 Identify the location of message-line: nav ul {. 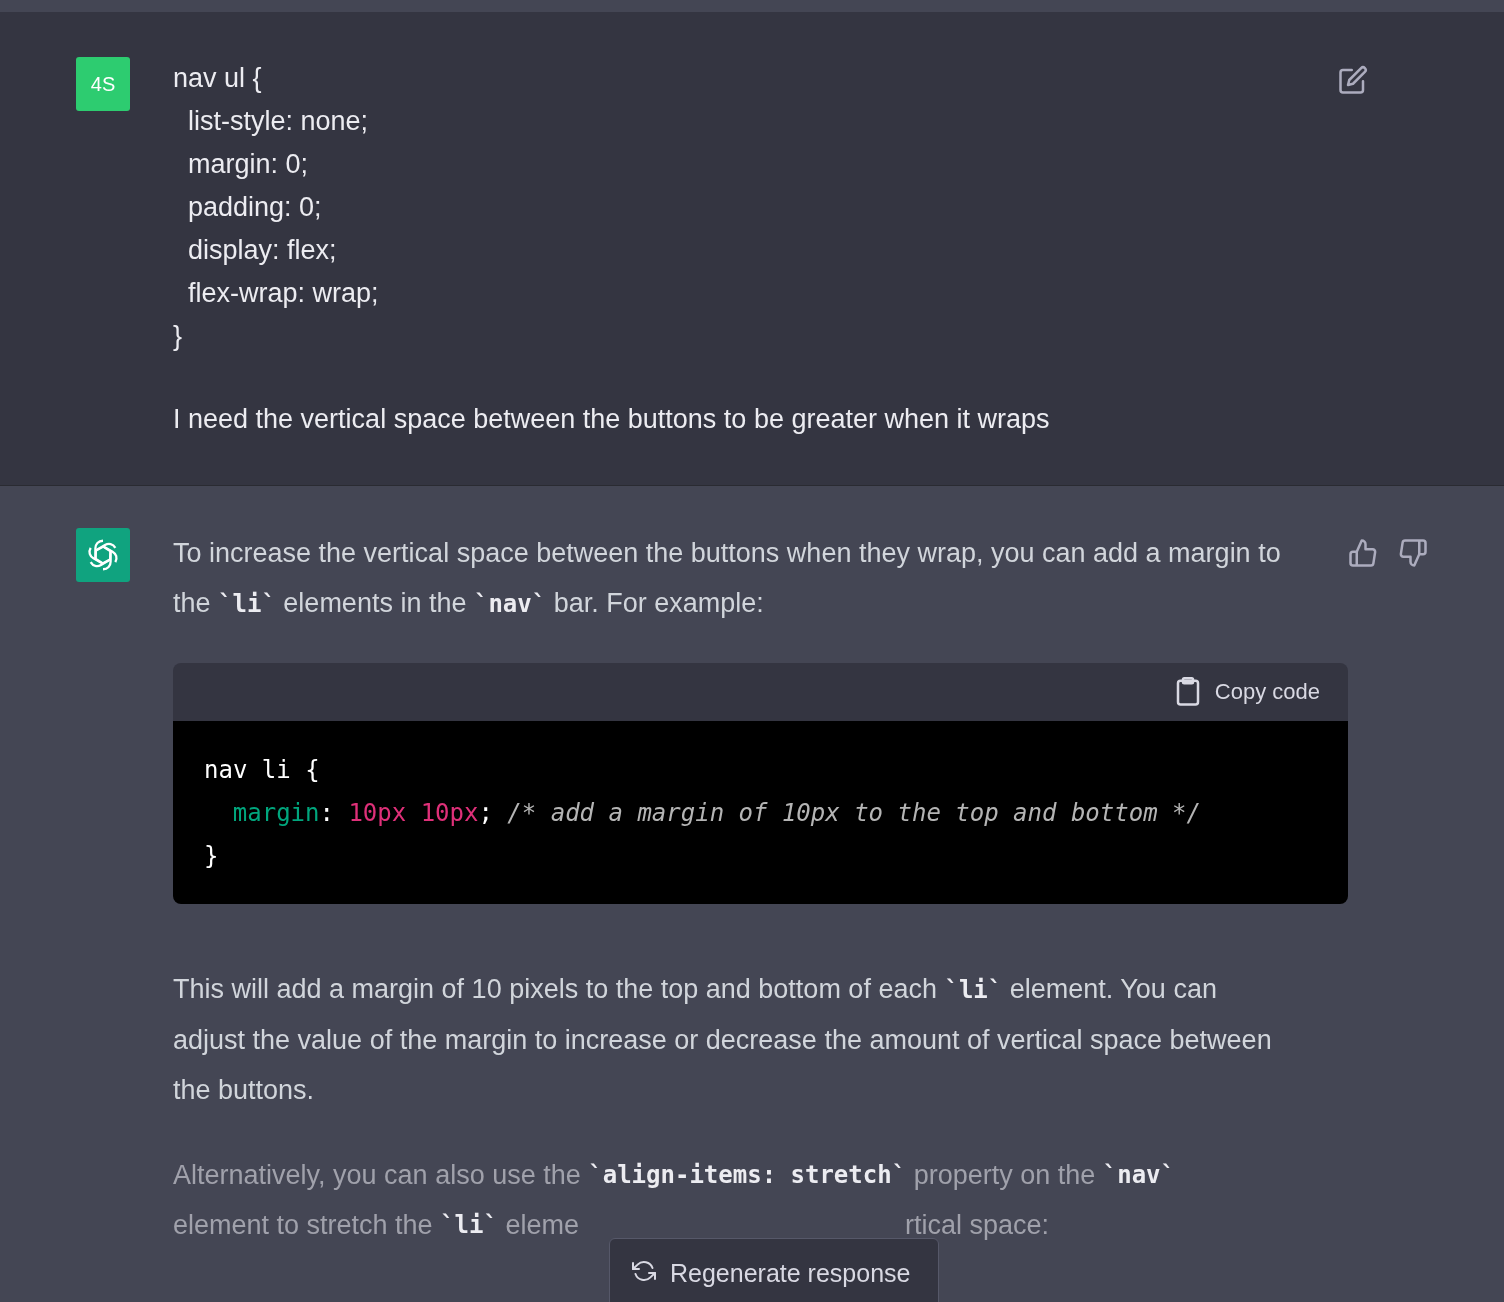
(218, 78).